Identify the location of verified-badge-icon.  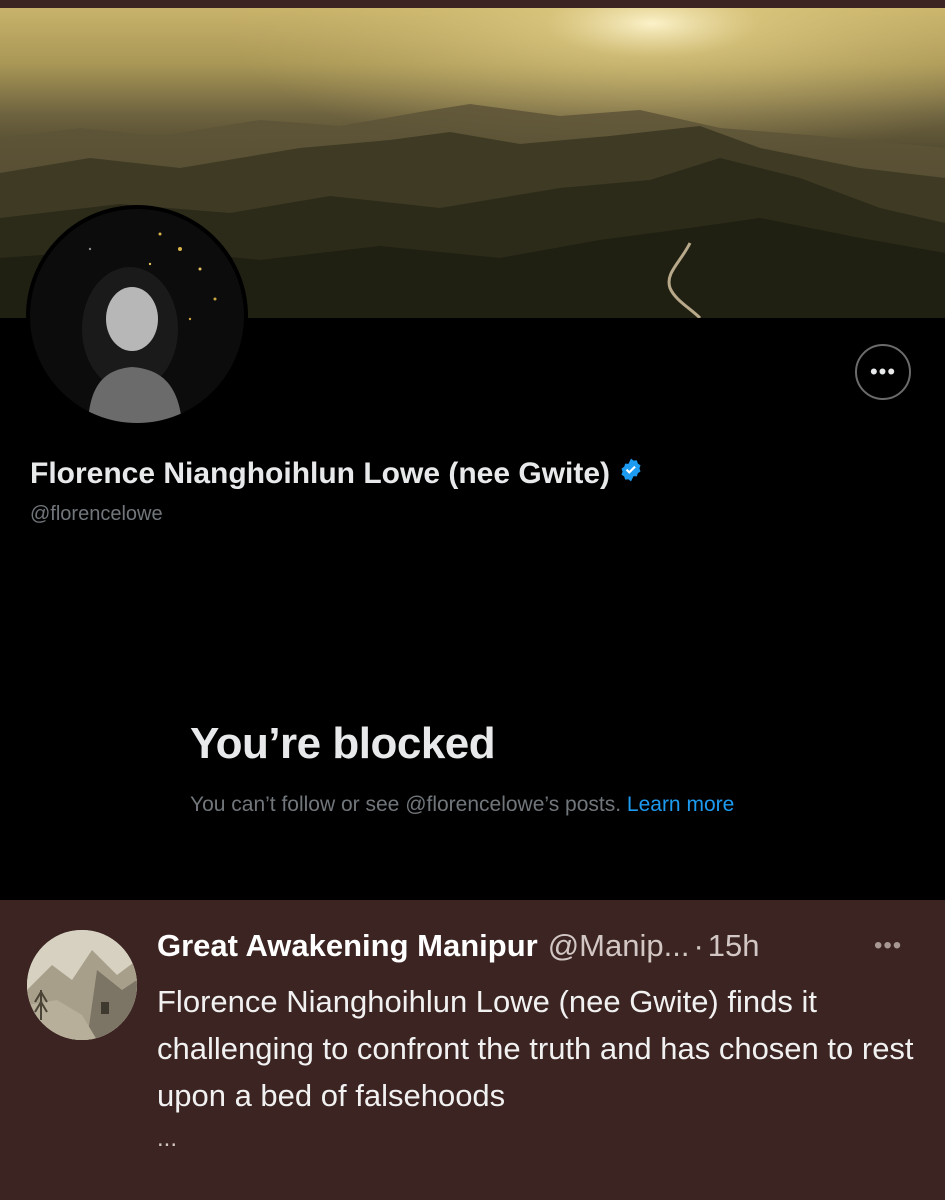
(631, 474).